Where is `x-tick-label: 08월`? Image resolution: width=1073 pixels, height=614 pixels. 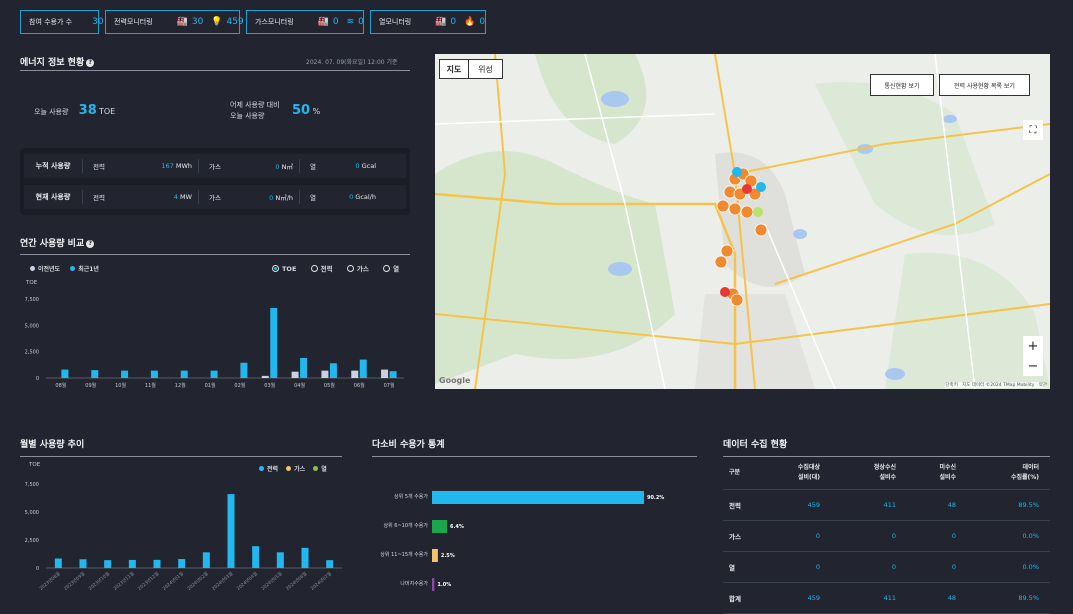 x-tick-label: 08월 is located at coordinates (60, 385).